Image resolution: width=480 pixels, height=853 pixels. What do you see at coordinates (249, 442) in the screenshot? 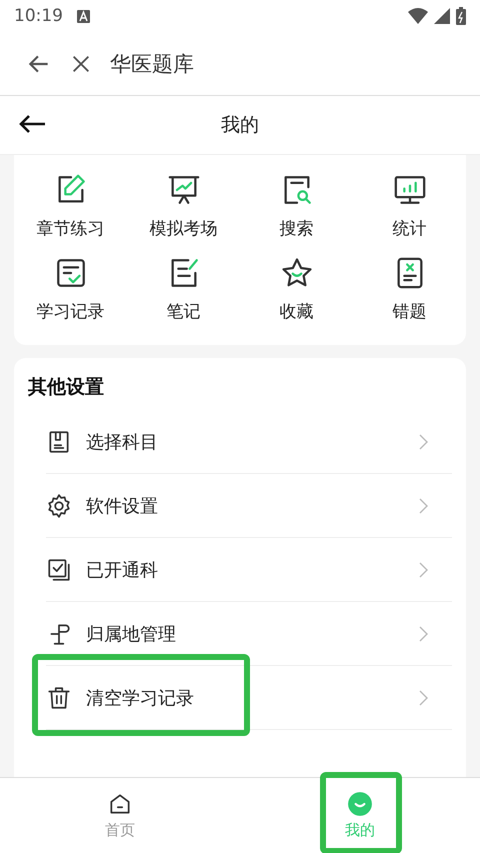
I see `settings-item: 选择科目` at bounding box center [249, 442].